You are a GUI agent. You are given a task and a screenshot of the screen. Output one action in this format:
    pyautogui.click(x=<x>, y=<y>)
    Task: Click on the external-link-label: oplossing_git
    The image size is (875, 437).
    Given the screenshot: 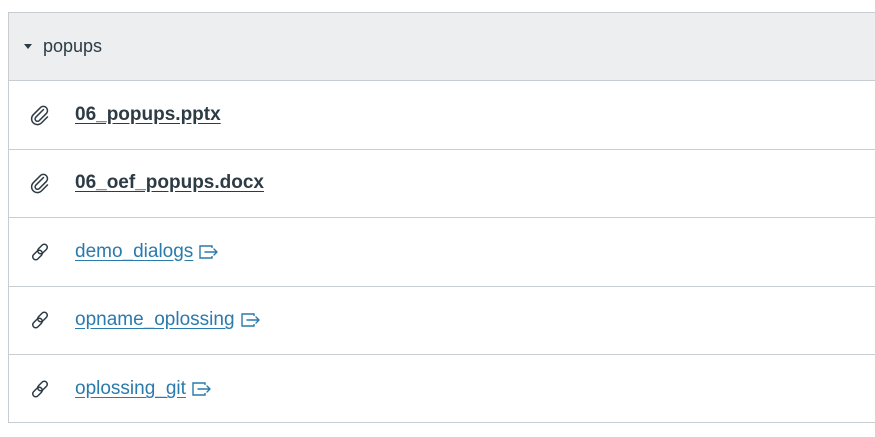 What is the action you would take?
    pyautogui.click(x=130, y=389)
    